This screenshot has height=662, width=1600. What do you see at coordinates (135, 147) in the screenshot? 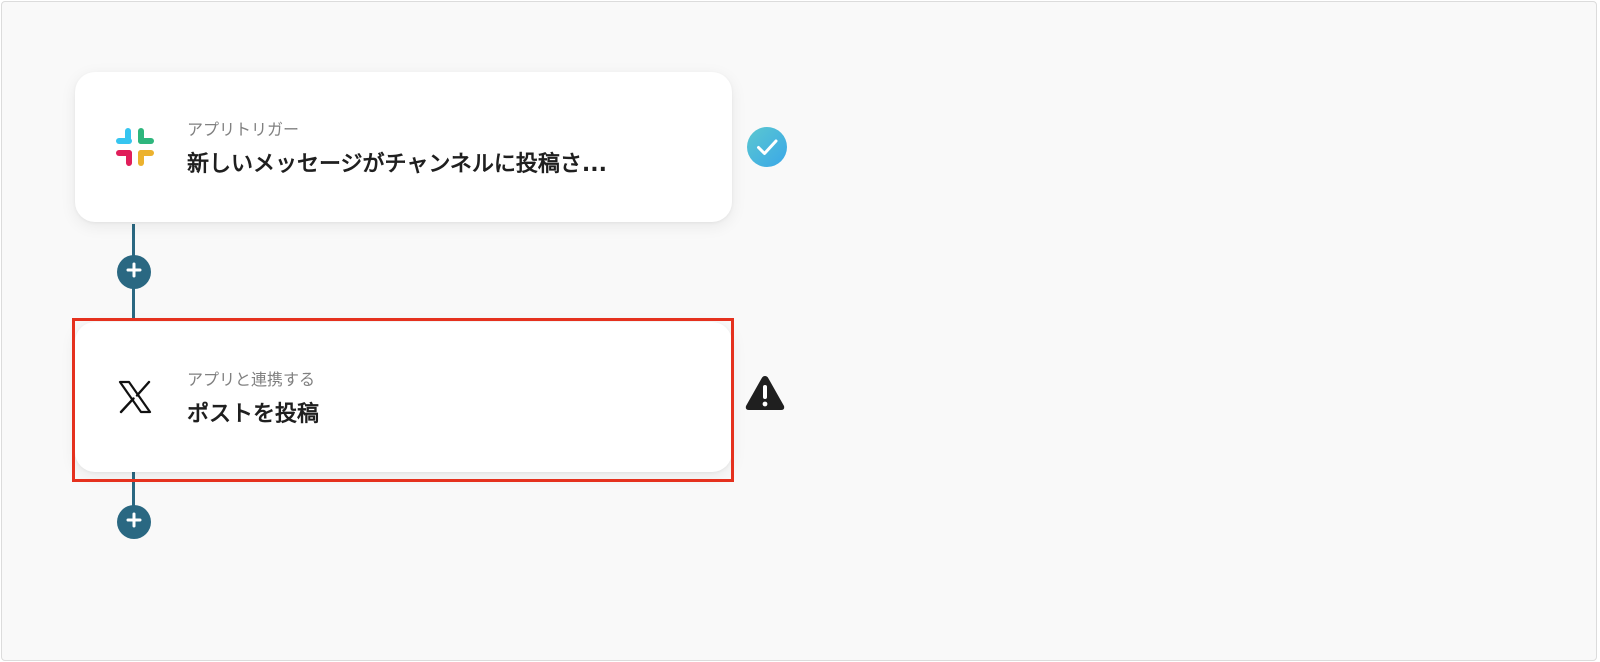
I see `slack-icon` at bounding box center [135, 147].